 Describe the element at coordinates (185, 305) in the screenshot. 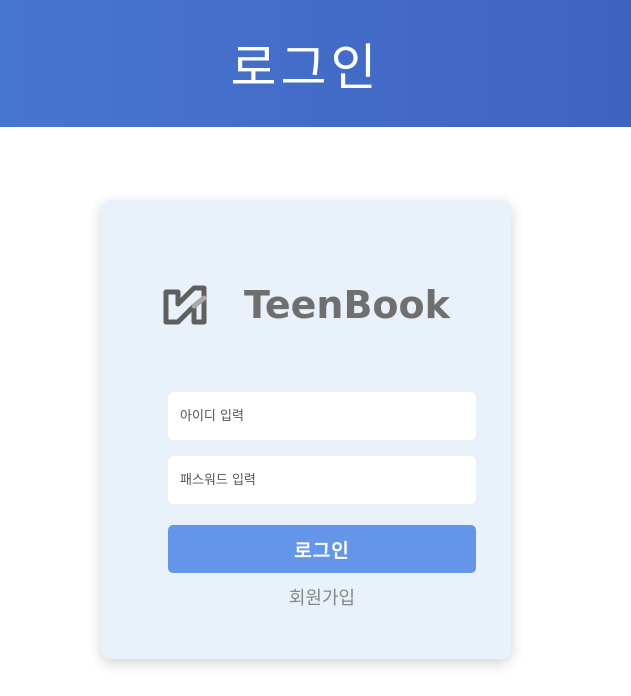

I see `teenbook-logo-icon` at that location.